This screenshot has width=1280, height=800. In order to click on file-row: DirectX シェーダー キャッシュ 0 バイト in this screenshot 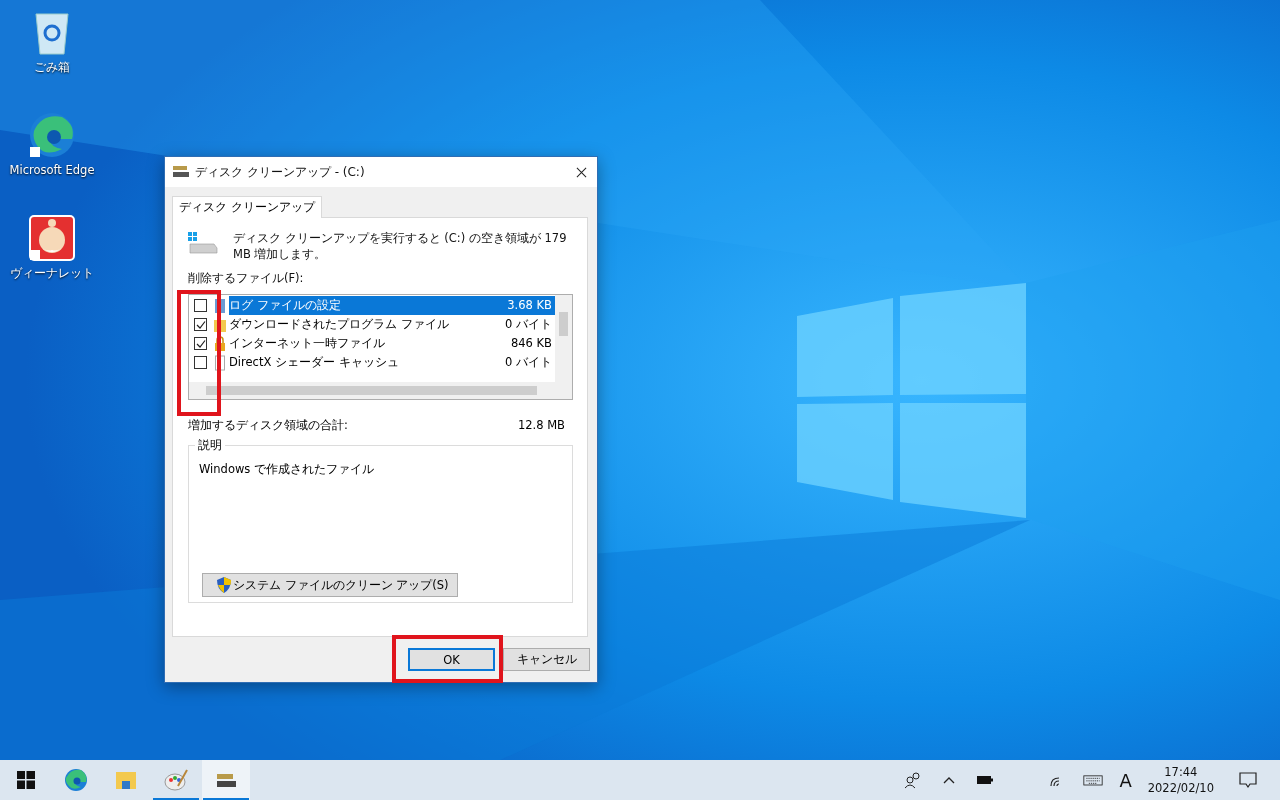, I will do `click(372, 362)`.